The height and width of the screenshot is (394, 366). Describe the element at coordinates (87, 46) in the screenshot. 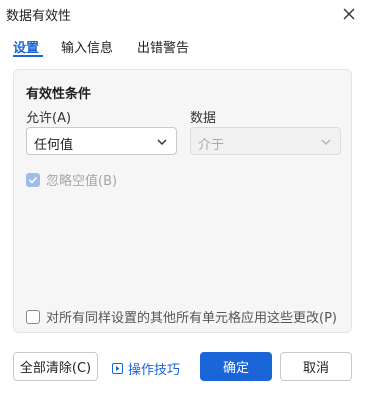

I see `tab-input-message: 输入信息` at that location.